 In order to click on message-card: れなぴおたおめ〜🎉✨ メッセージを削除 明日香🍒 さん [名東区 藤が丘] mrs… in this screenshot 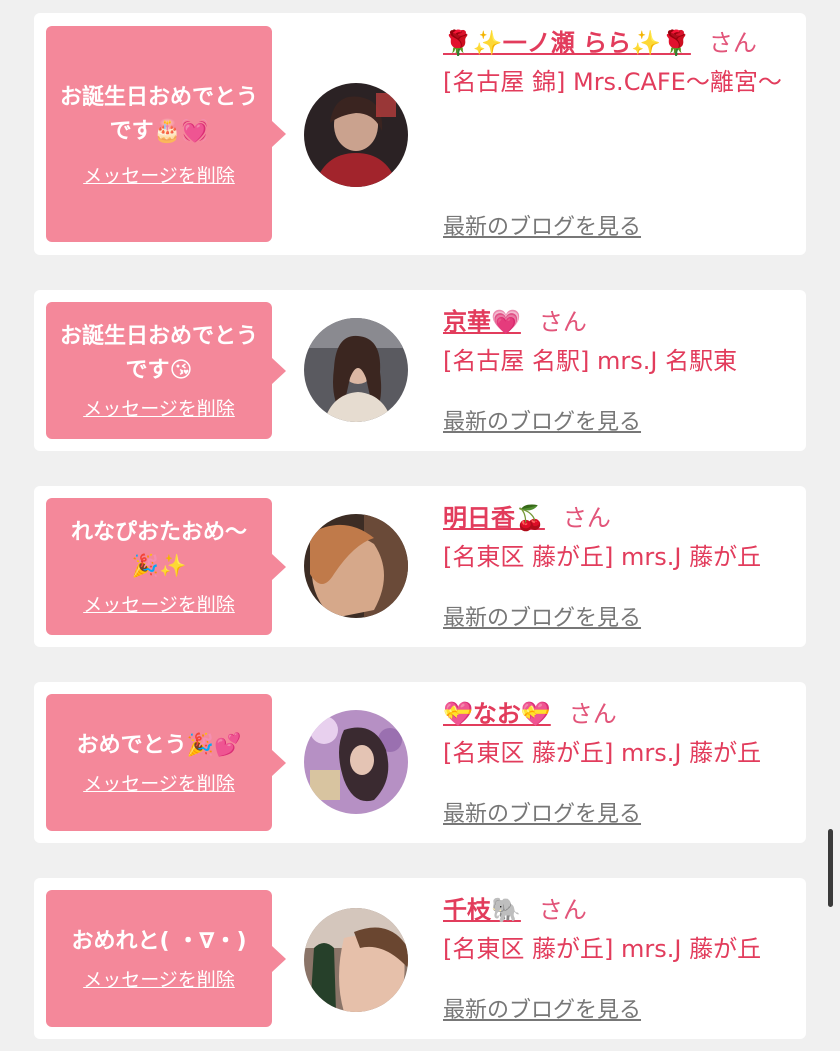, I will do `click(420, 566)`.